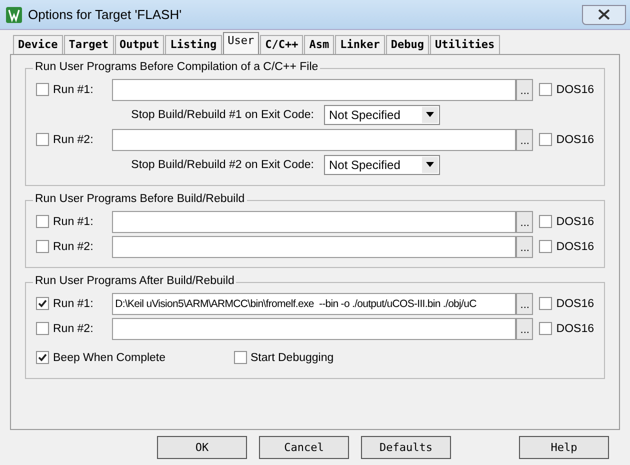  Describe the element at coordinates (193, 44) in the screenshot. I see `tab: Listing` at that location.